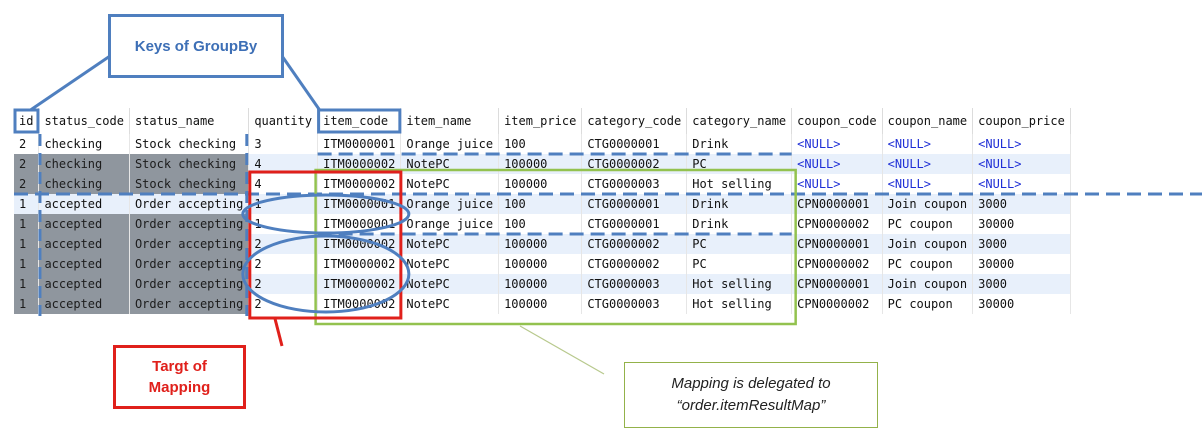  Describe the element at coordinates (283, 144) in the screenshot. I see `cell-quantity: 3` at that location.